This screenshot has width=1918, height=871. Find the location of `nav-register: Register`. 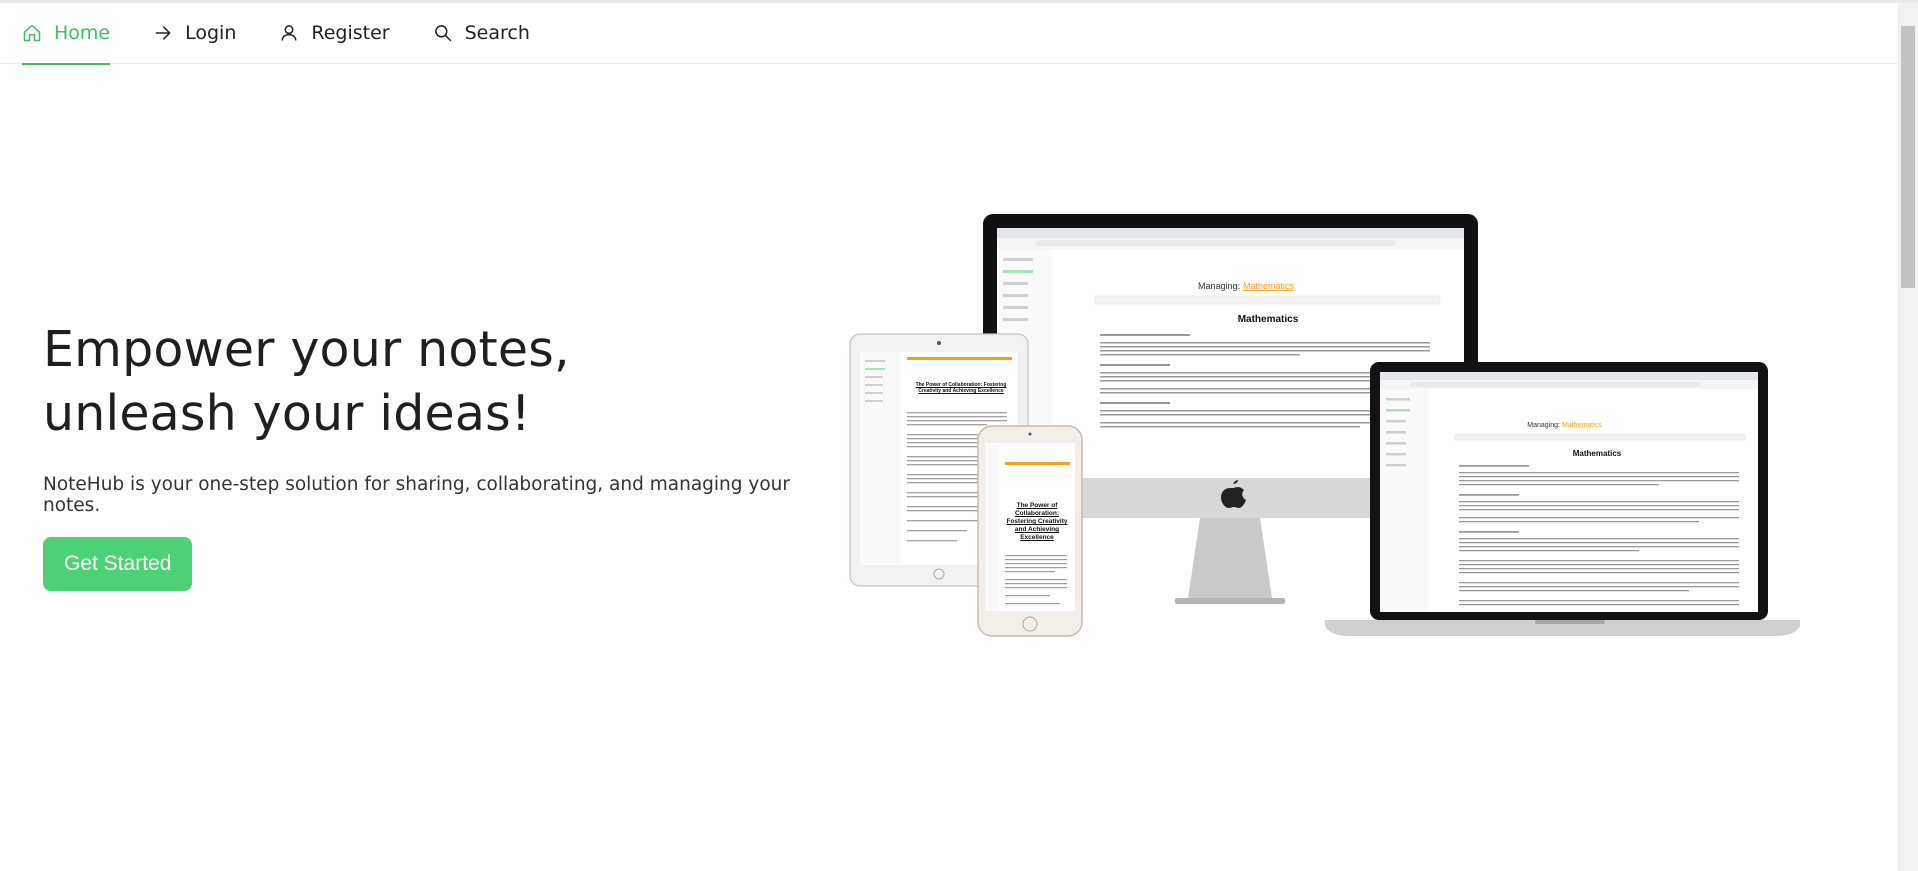

nav-register: Register is located at coordinates (334, 33).